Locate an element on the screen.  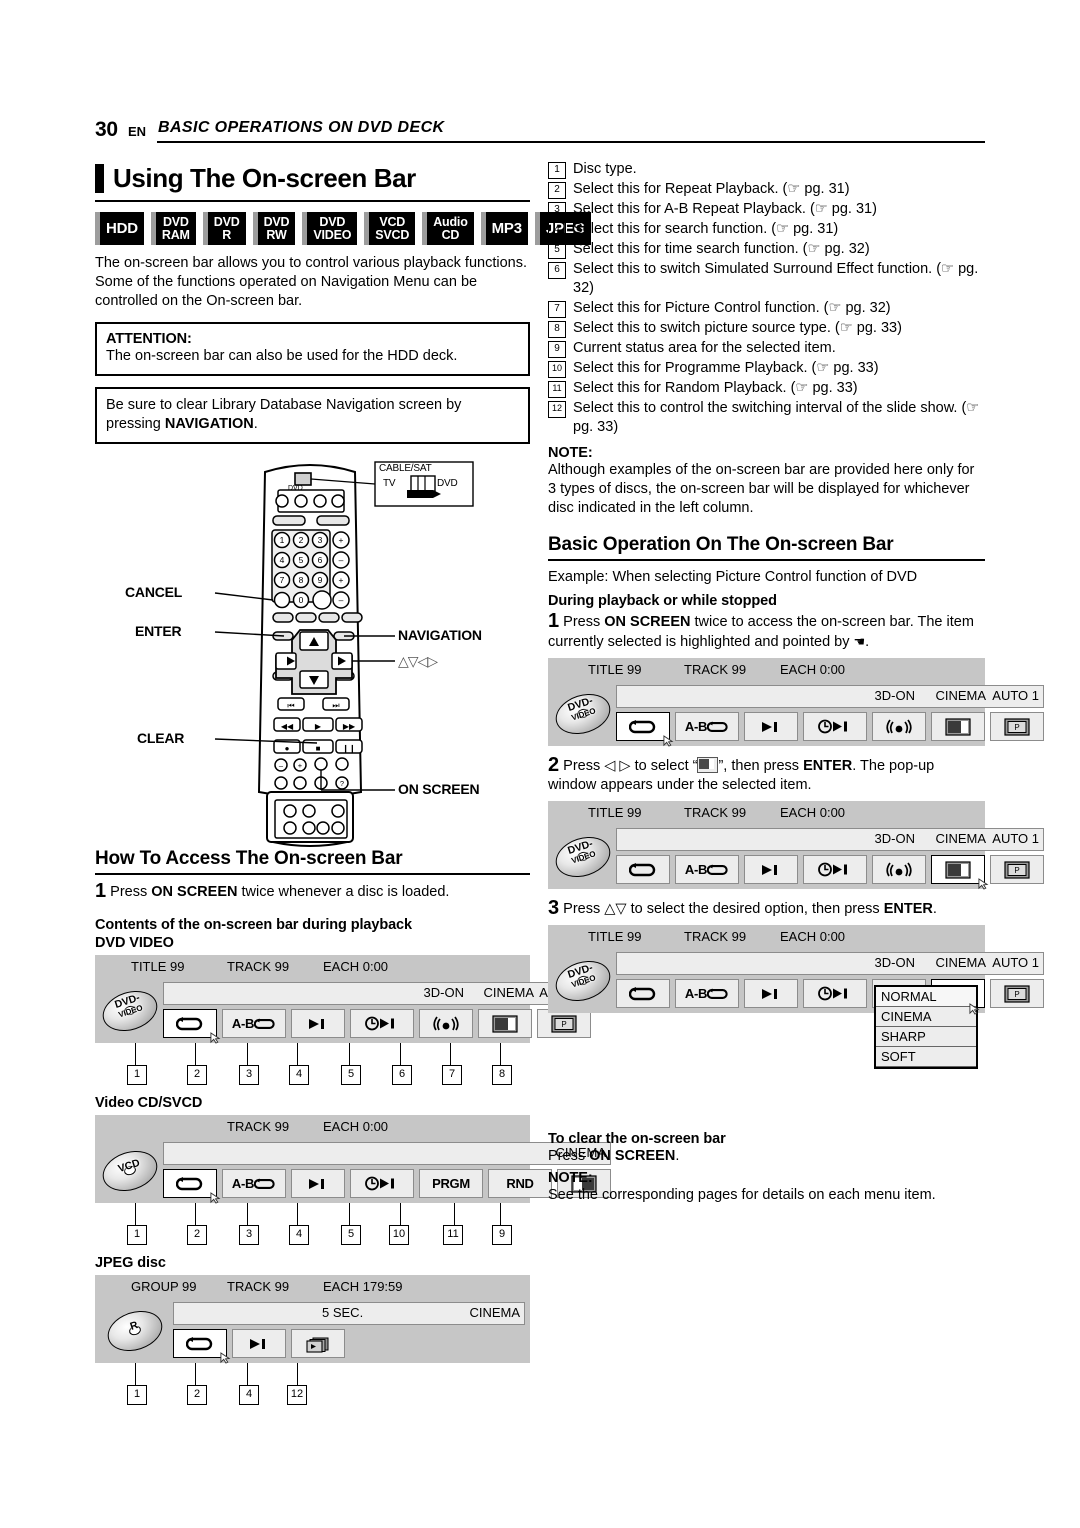
slide-show-icon-button is located at coordinates (318, 1343).